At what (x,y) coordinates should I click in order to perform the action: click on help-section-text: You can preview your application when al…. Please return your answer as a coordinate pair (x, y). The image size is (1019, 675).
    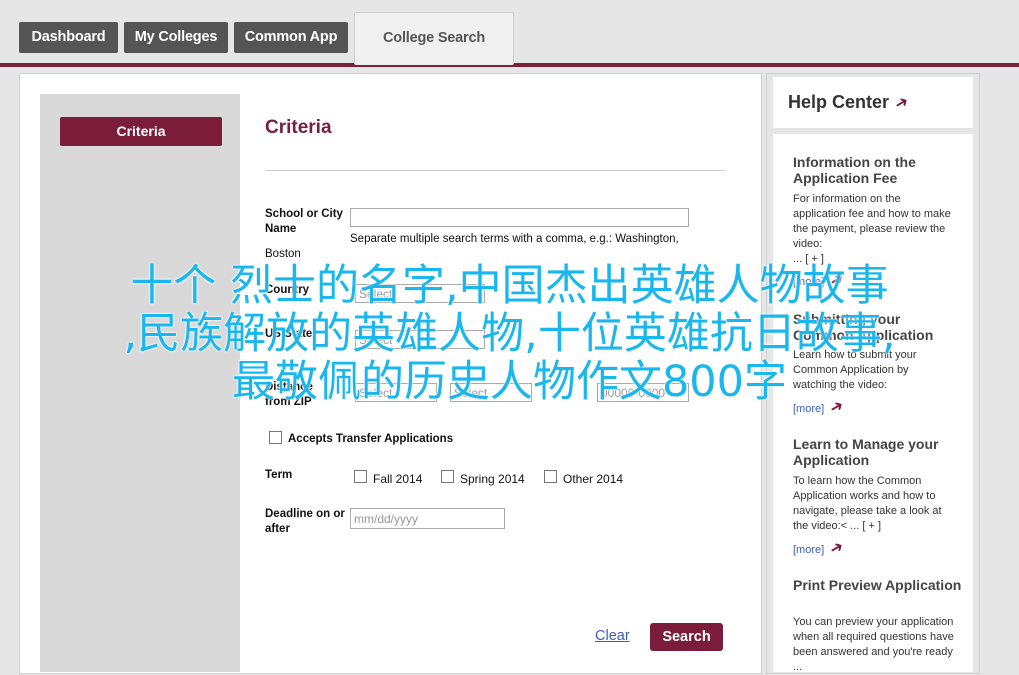
    Looking at the image, I should click on (873, 644).